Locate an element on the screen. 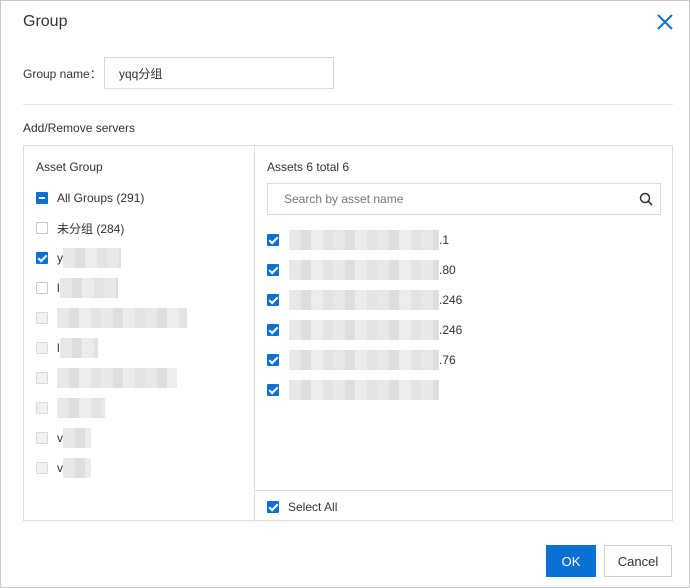 This screenshot has width=690, height=588. group-name-input is located at coordinates (219, 73).